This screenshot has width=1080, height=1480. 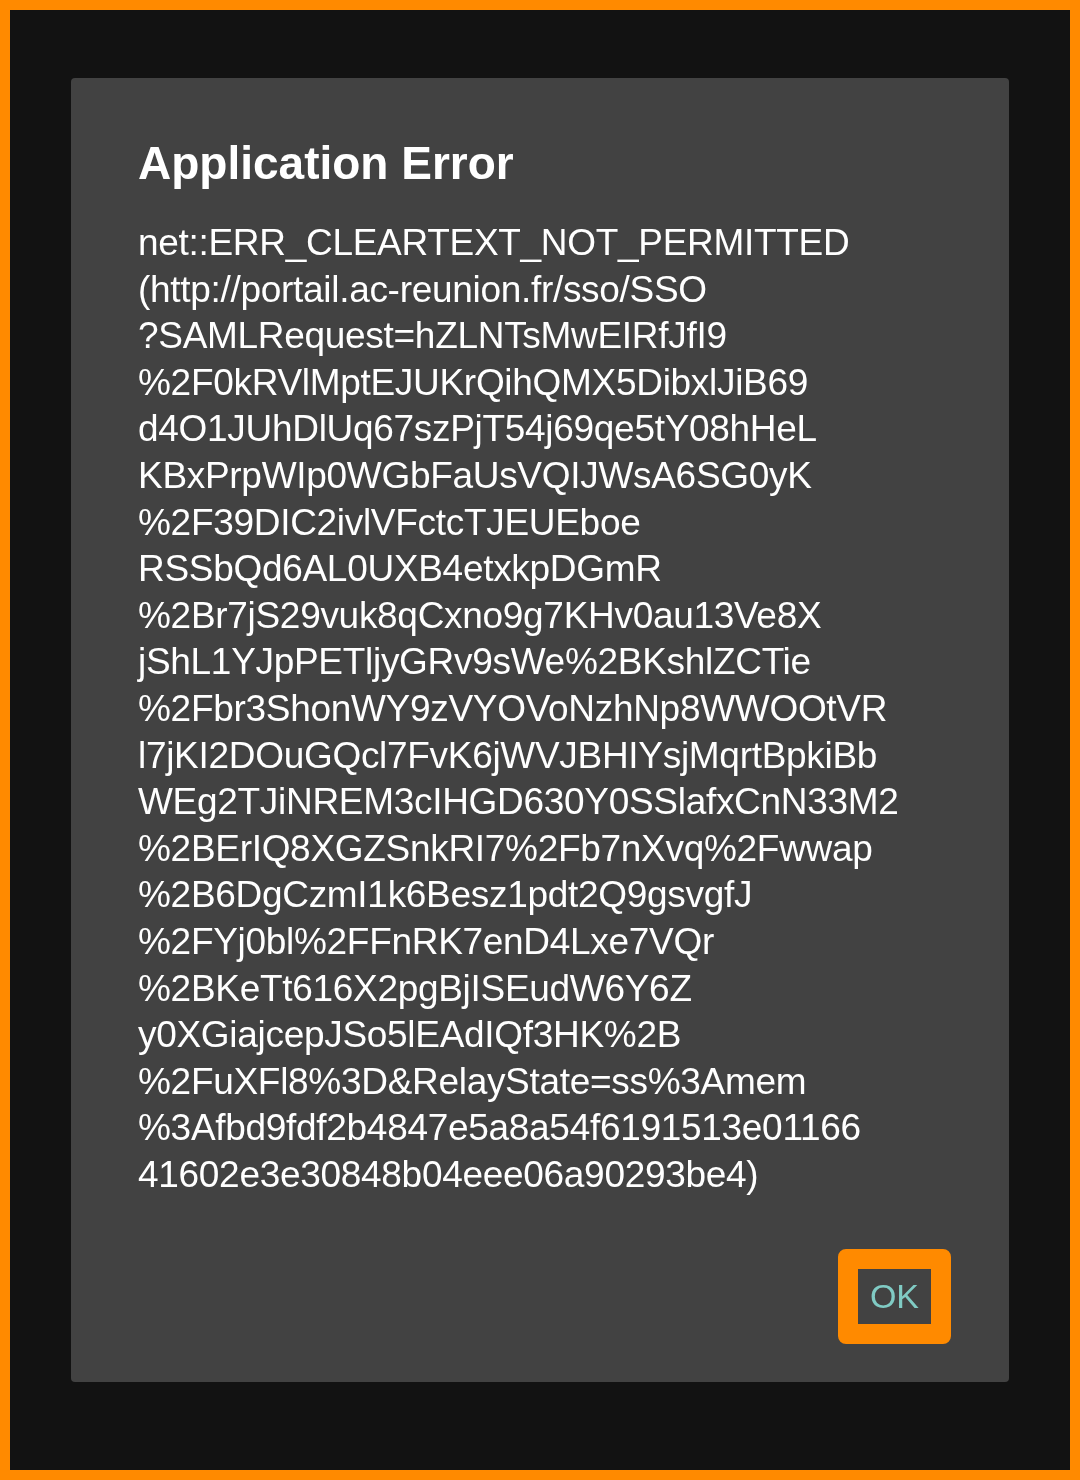 What do you see at coordinates (894, 1296) in the screenshot?
I see `ok-button: OK` at bounding box center [894, 1296].